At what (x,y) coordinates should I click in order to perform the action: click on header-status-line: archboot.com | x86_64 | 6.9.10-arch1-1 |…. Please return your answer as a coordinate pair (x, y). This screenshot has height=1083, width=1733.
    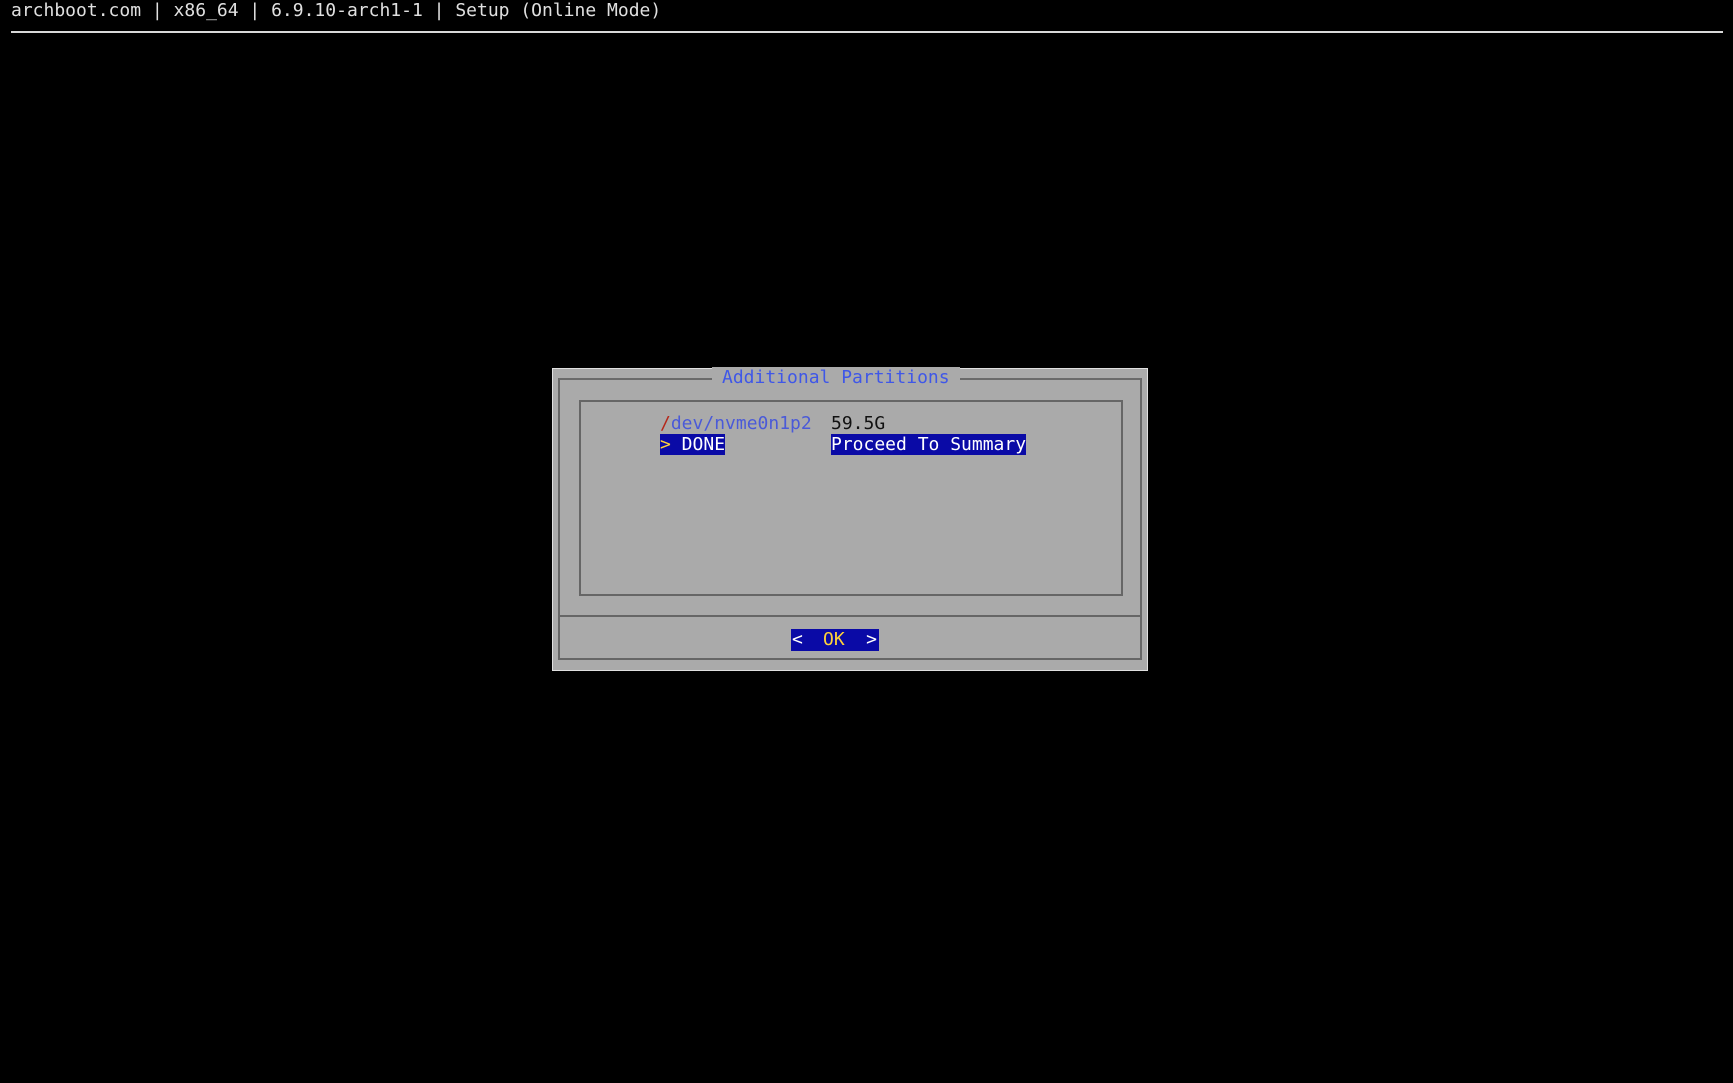
    Looking at the image, I should click on (336, 10).